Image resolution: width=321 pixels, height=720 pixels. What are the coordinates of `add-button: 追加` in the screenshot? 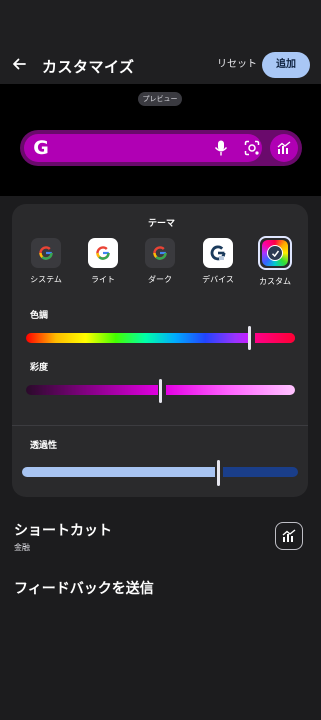 It's located at (286, 65).